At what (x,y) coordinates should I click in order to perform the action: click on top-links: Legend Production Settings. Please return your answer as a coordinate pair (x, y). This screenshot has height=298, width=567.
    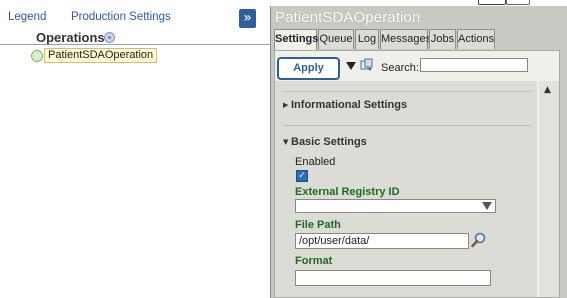
    Looking at the image, I should click on (135, 19).